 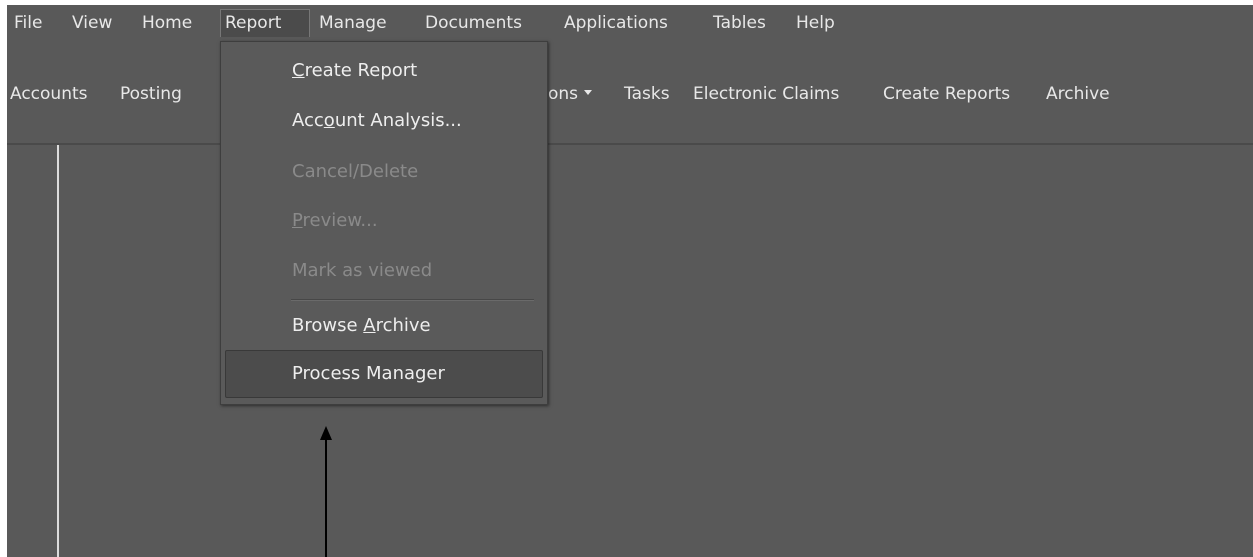 What do you see at coordinates (297, 220) in the screenshot?
I see `preview-key: P` at bounding box center [297, 220].